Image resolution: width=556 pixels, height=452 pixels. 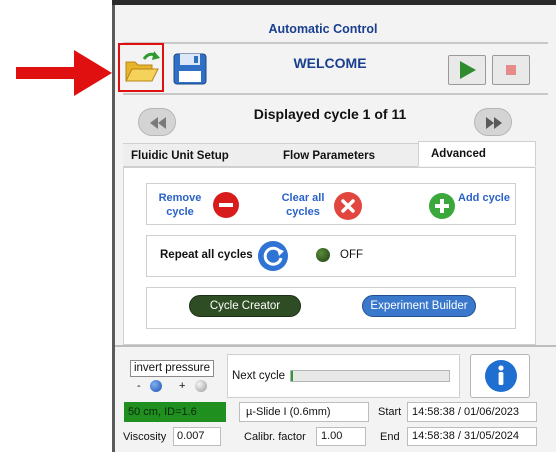 I want to click on invert-pressure-button: invert pressure, so click(x=172, y=368).